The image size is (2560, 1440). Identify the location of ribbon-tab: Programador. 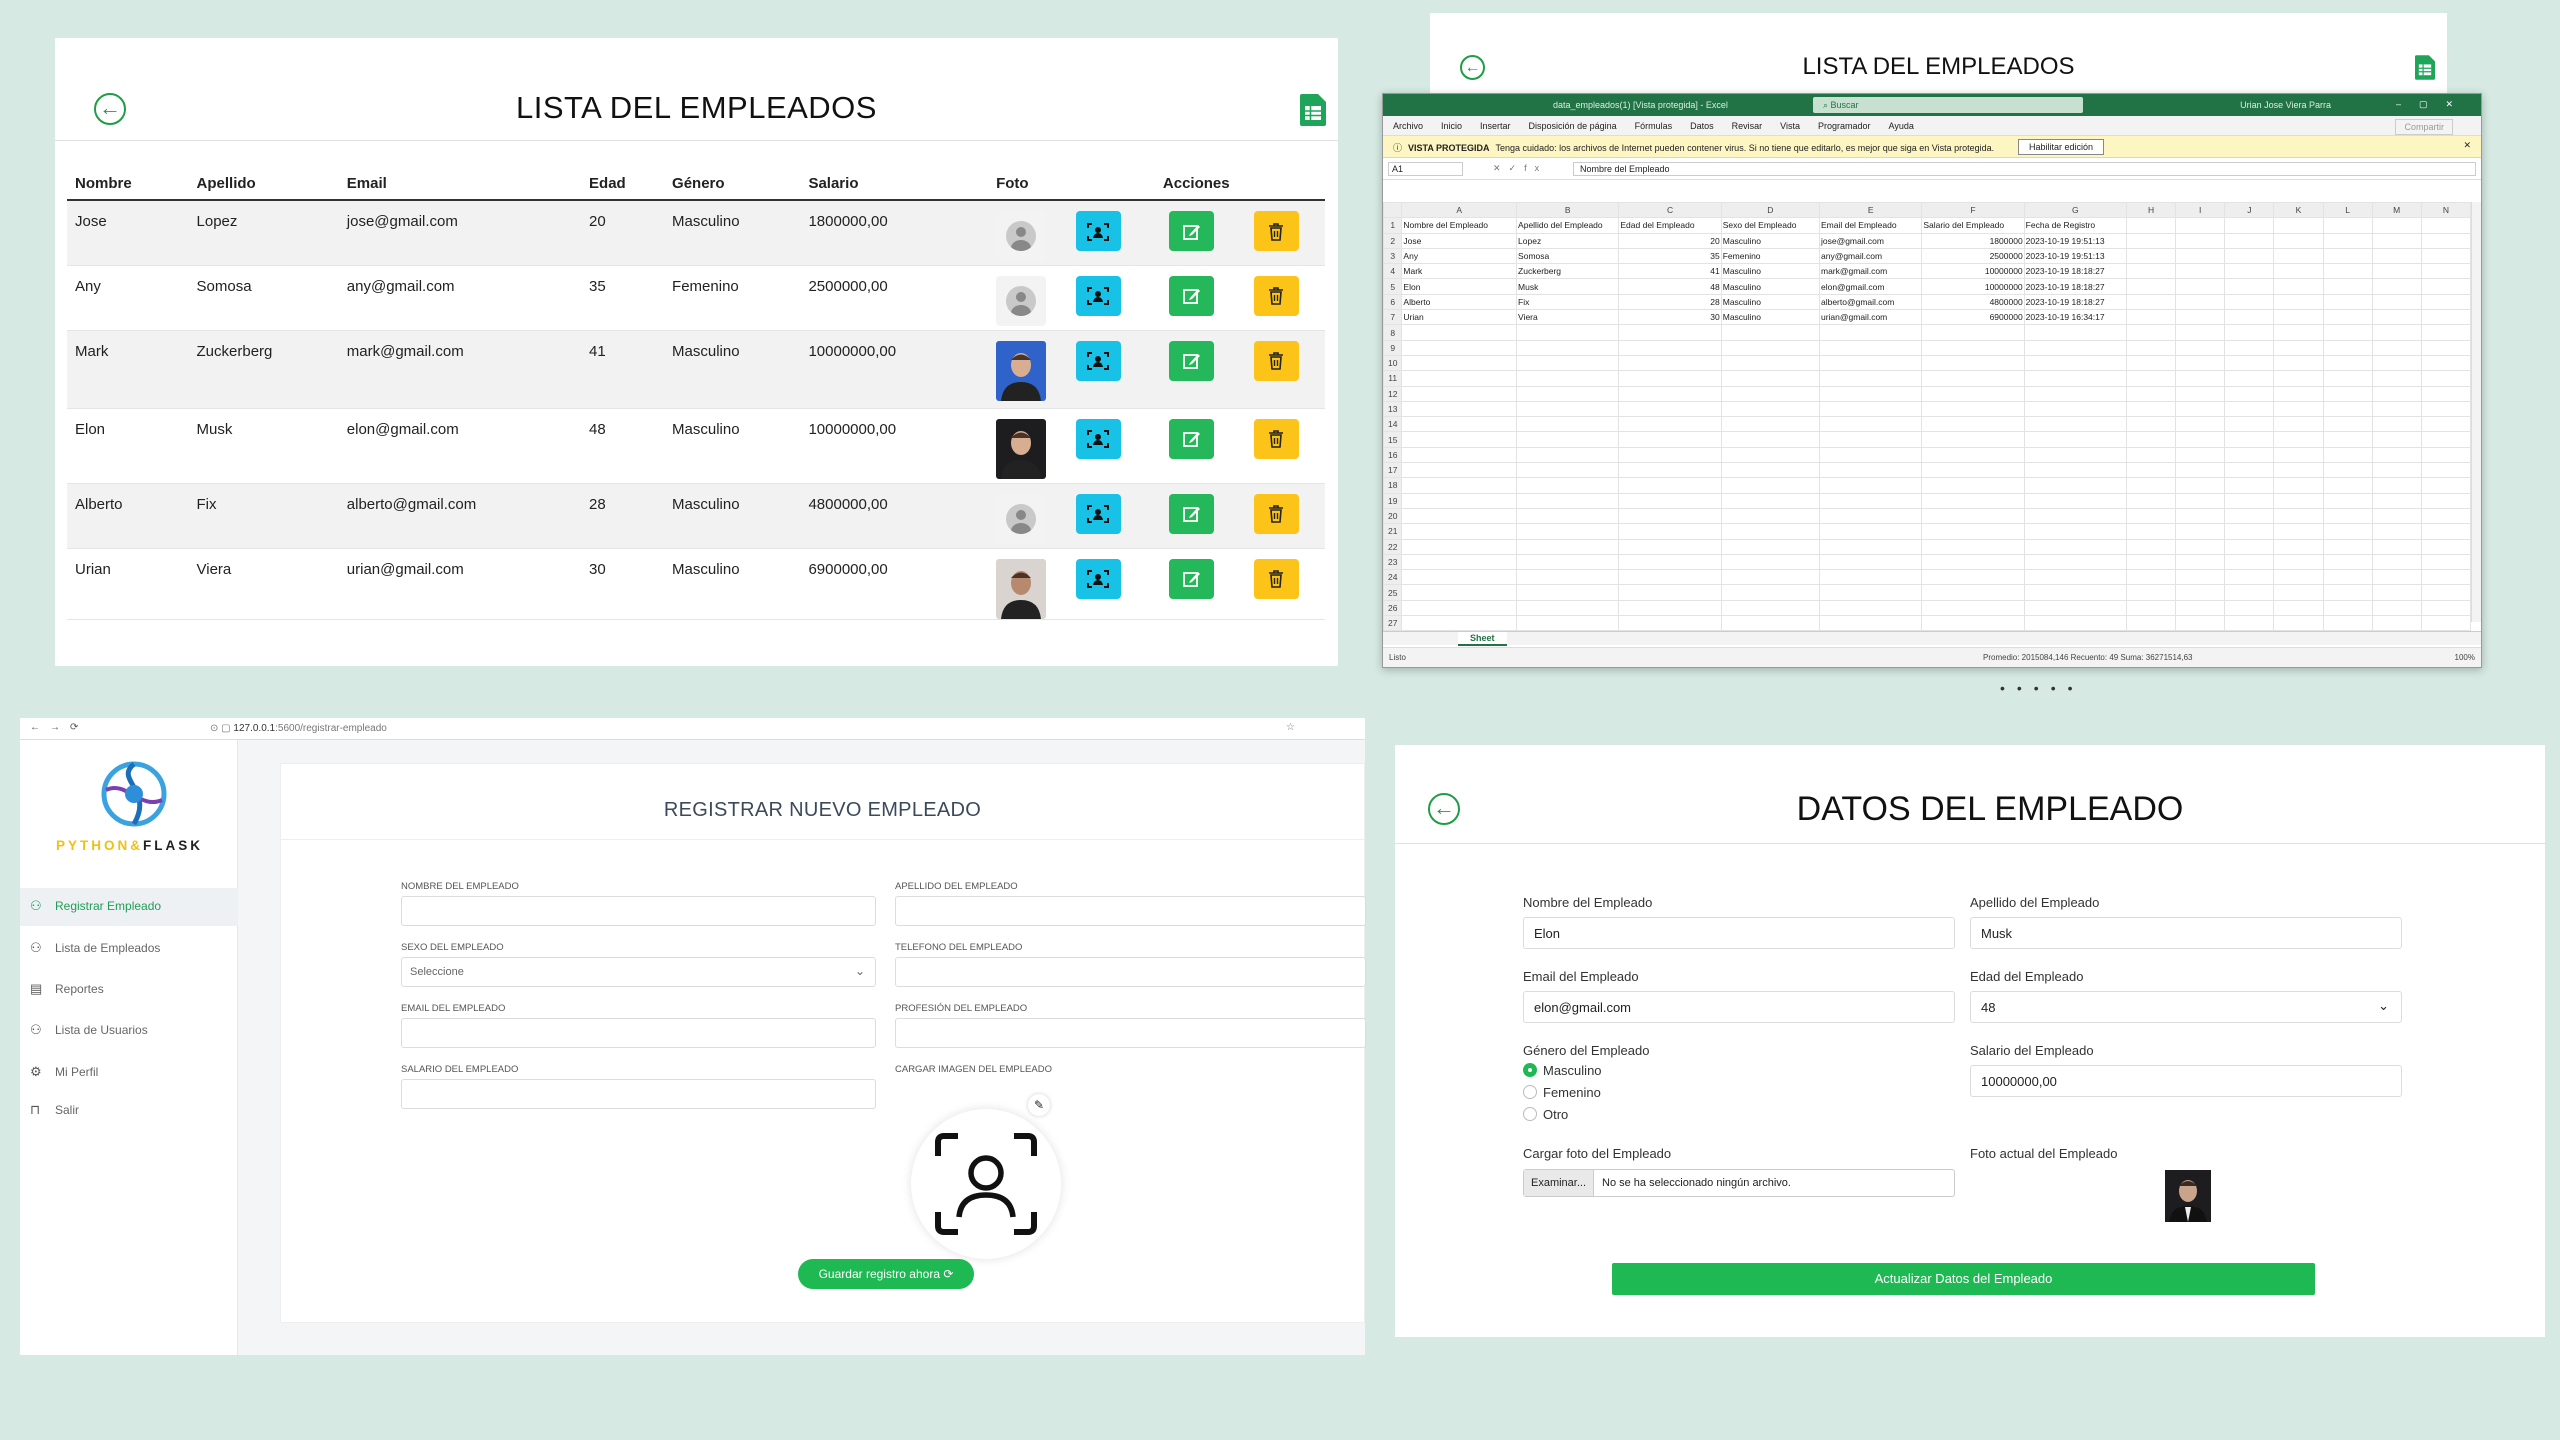
(1844, 126).